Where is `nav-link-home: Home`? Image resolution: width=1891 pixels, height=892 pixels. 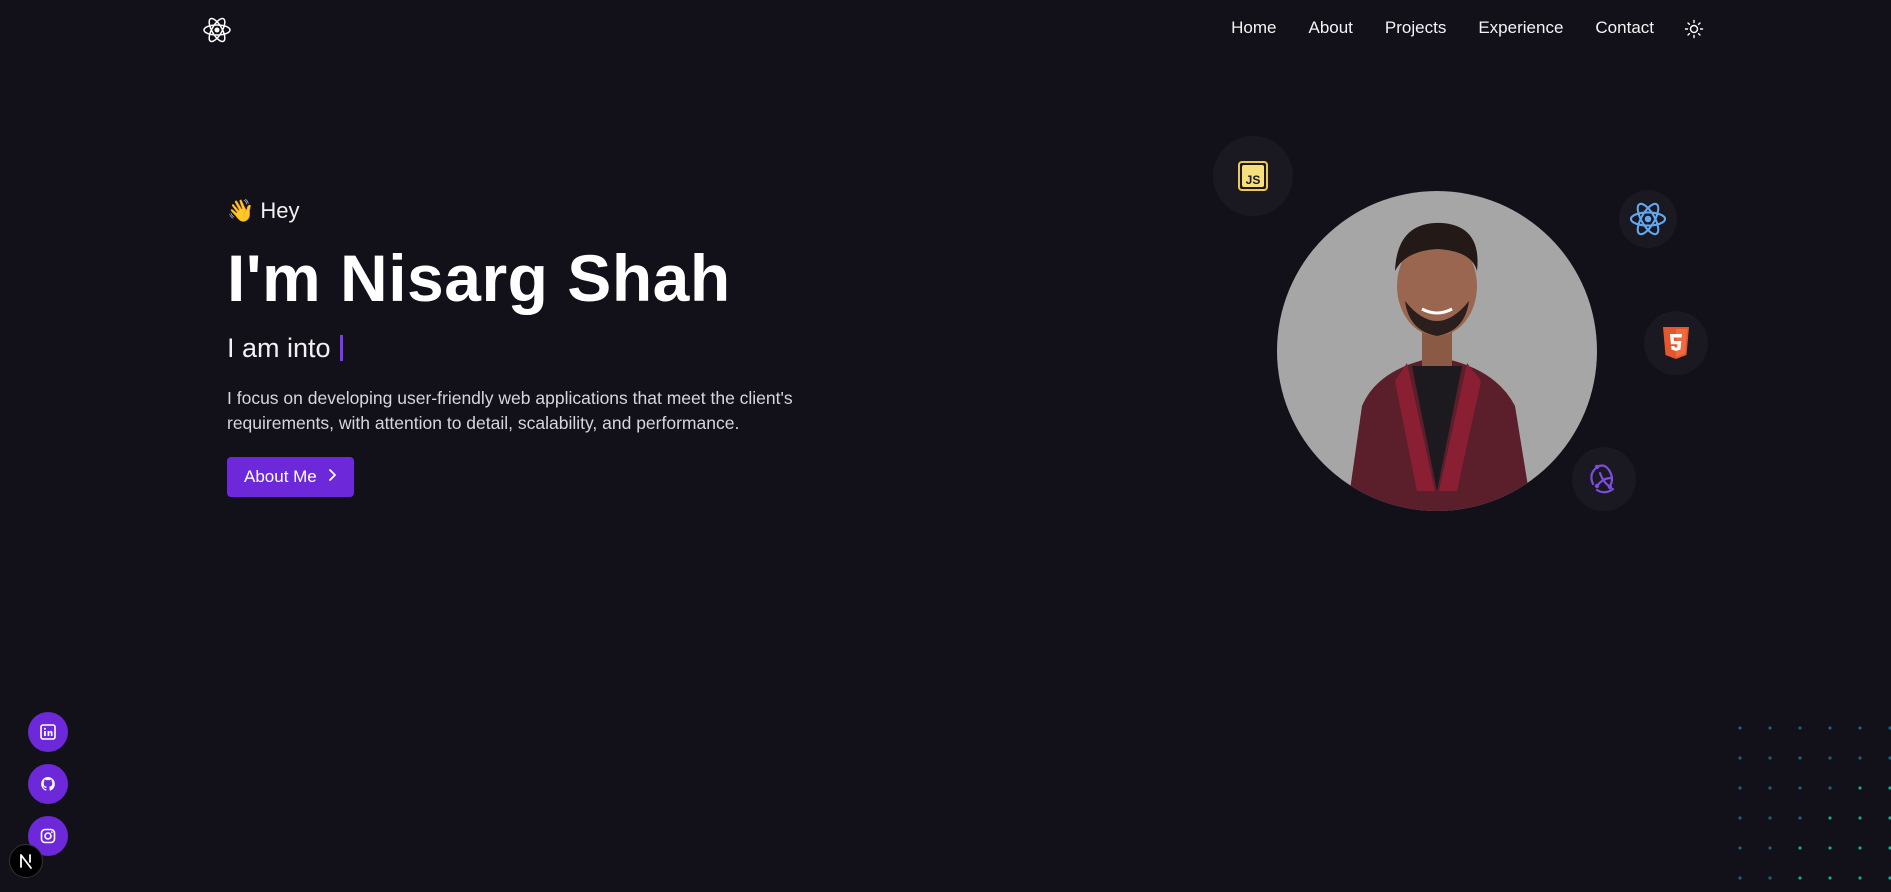
nav-link-home: Home is located at coordinates (1253, 28).